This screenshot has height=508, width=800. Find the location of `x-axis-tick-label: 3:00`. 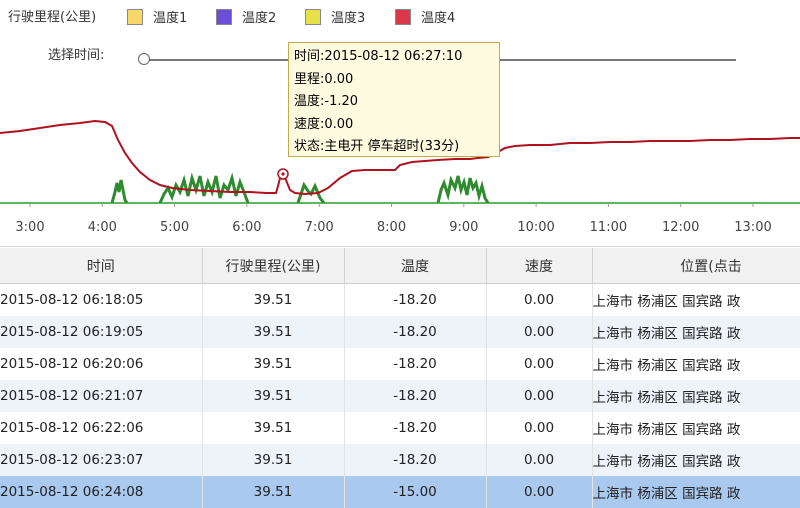

x-axis-tick-label: 3:00 is located at coordinates (29, 227).